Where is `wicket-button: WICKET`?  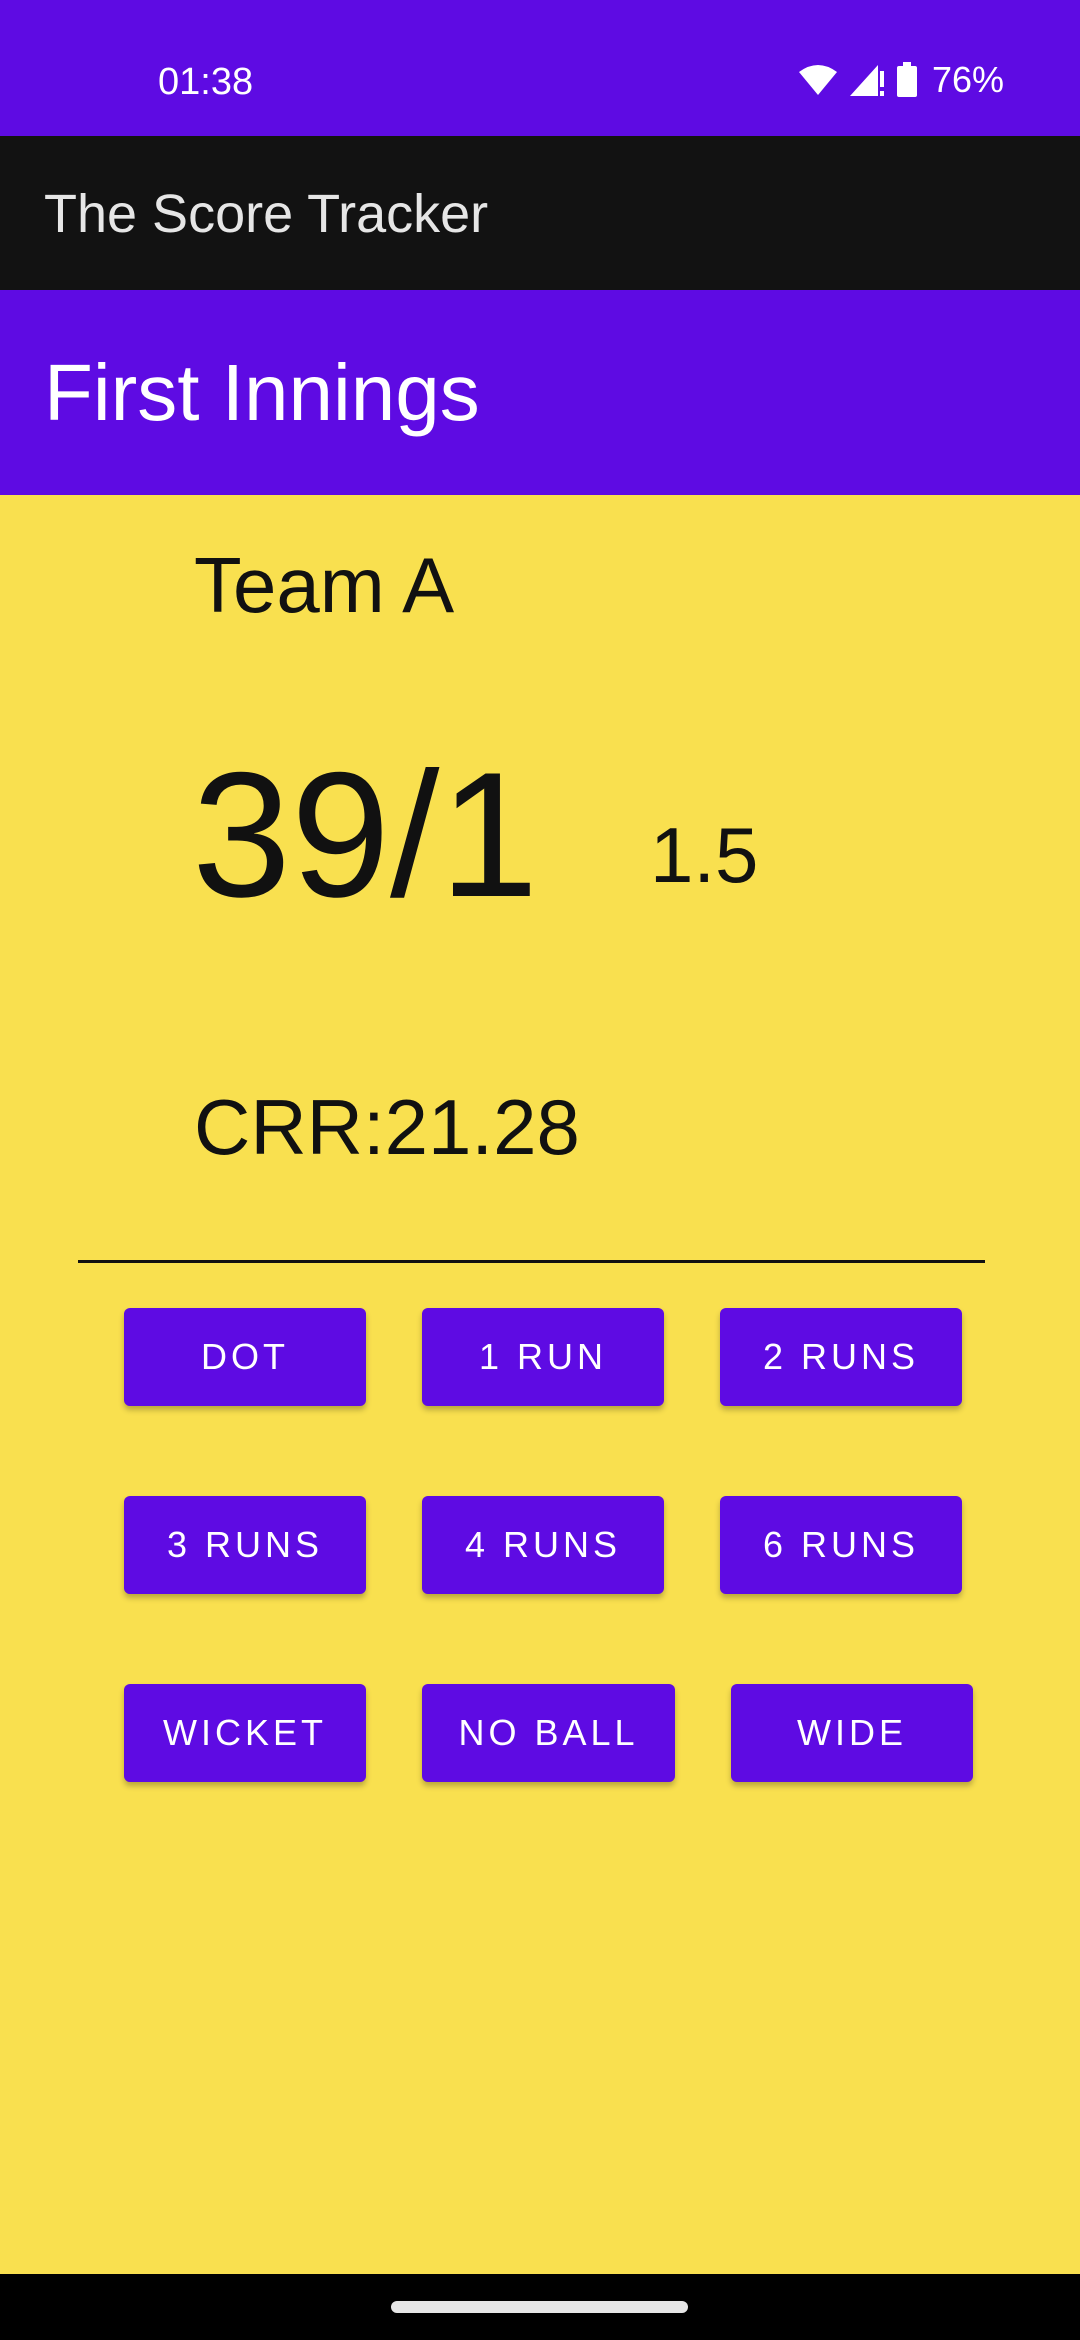
wicket-button: WICKET is located at coordinates (245, 1733).